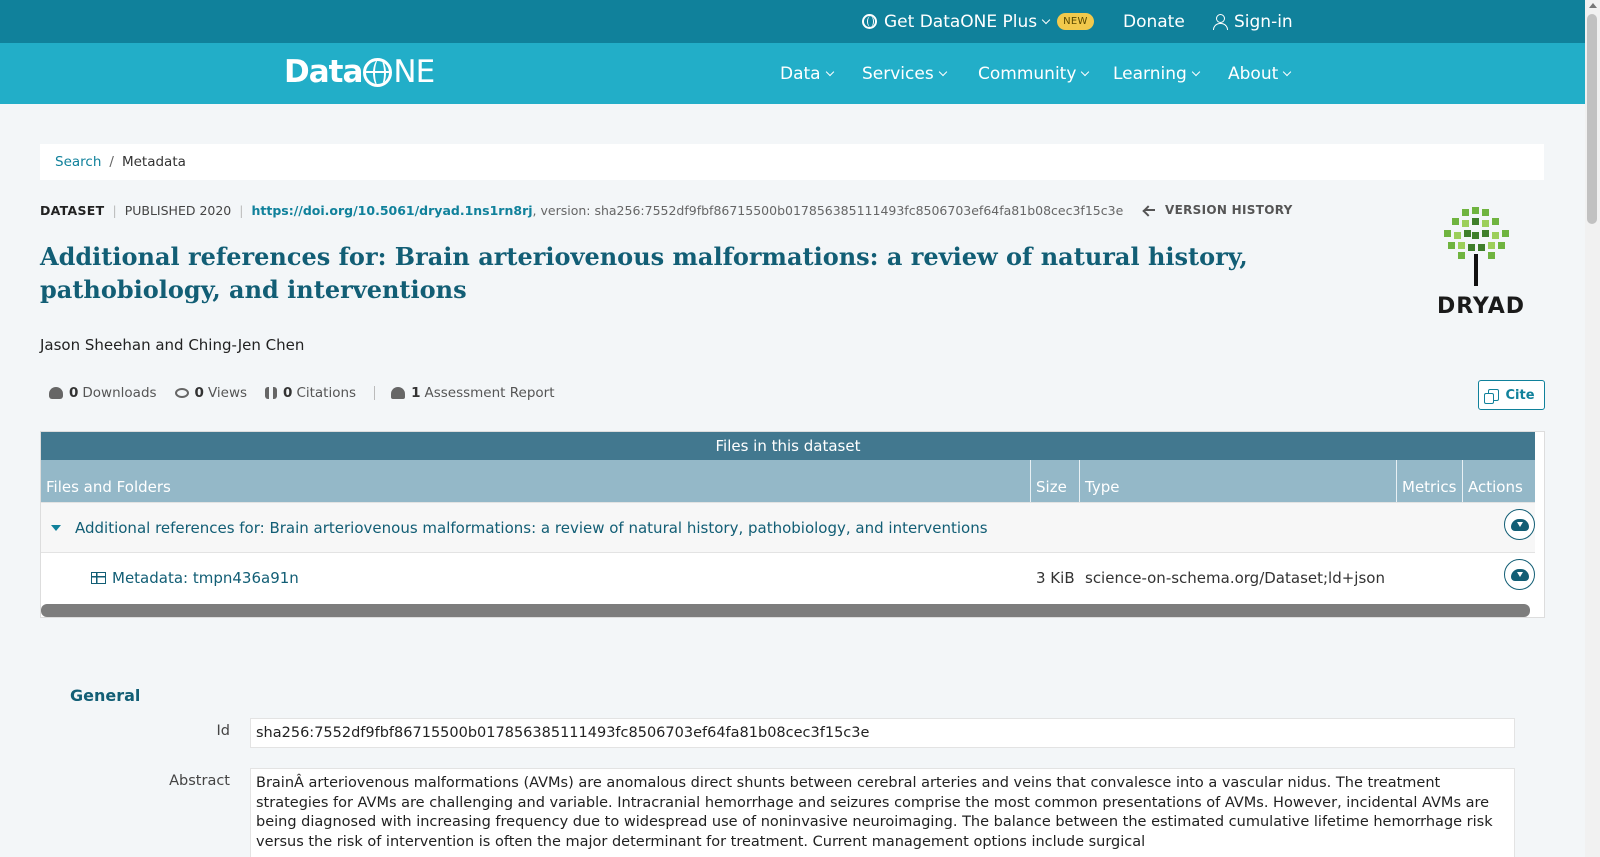  Describe the element at coordinates (205, 578) in the screenshot. I see `file-name: Metadata: tmpn436a91n` at that location.